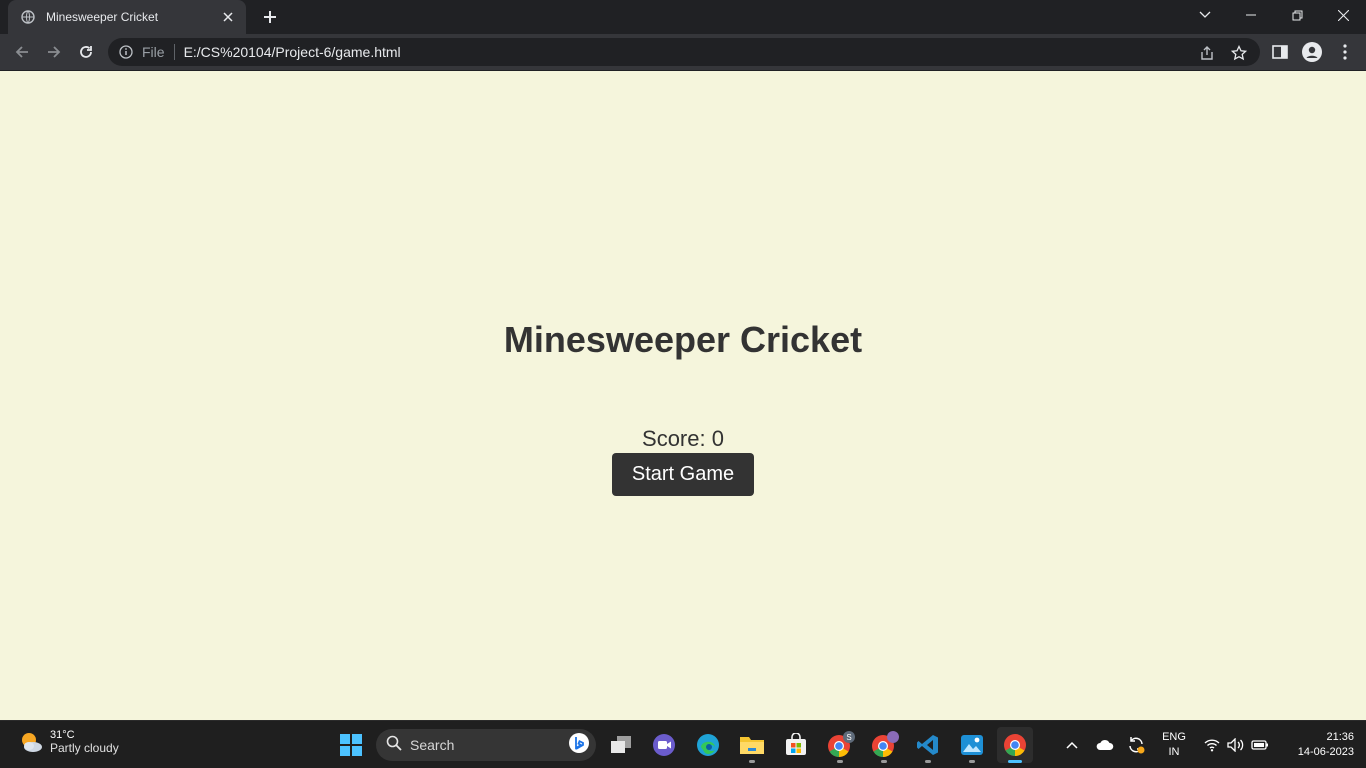  Describe the element at coordinates (351, 745) in the screenshot. I see `start-icon` at that location.